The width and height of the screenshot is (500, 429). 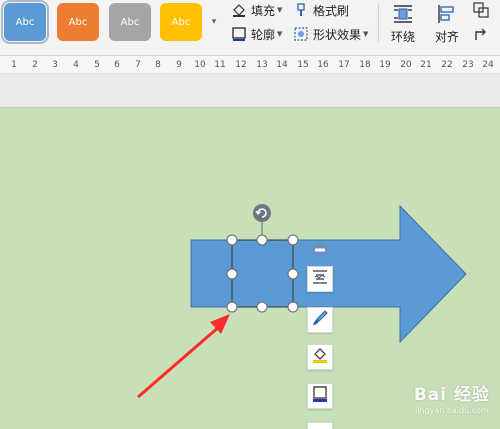 I want to click on ruler-tick: 8, so click(x=158, y=65).